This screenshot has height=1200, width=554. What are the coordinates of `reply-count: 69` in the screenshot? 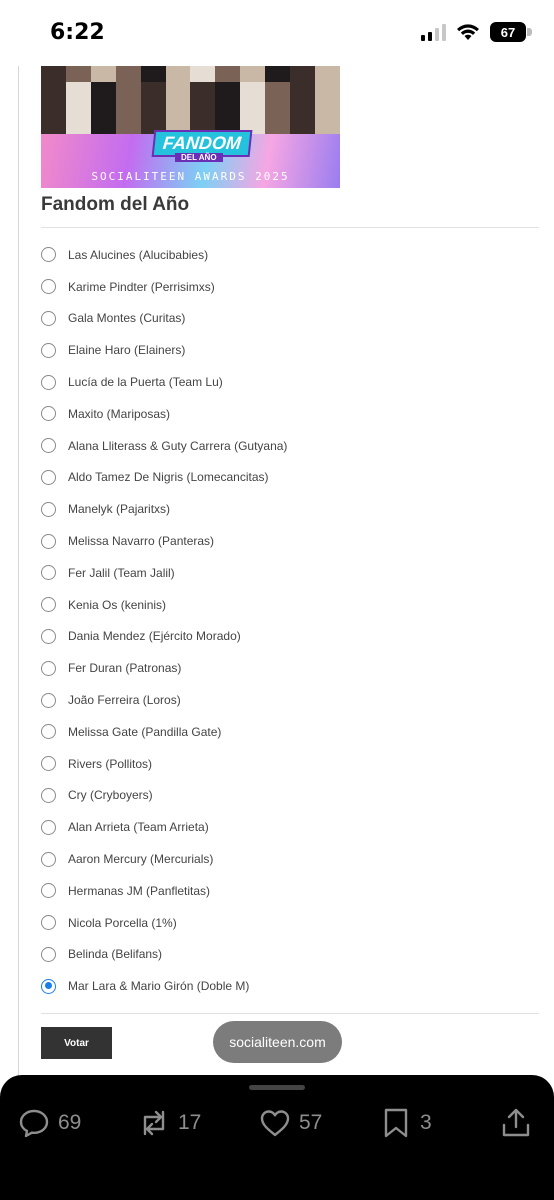 It's located at (70, 1122).